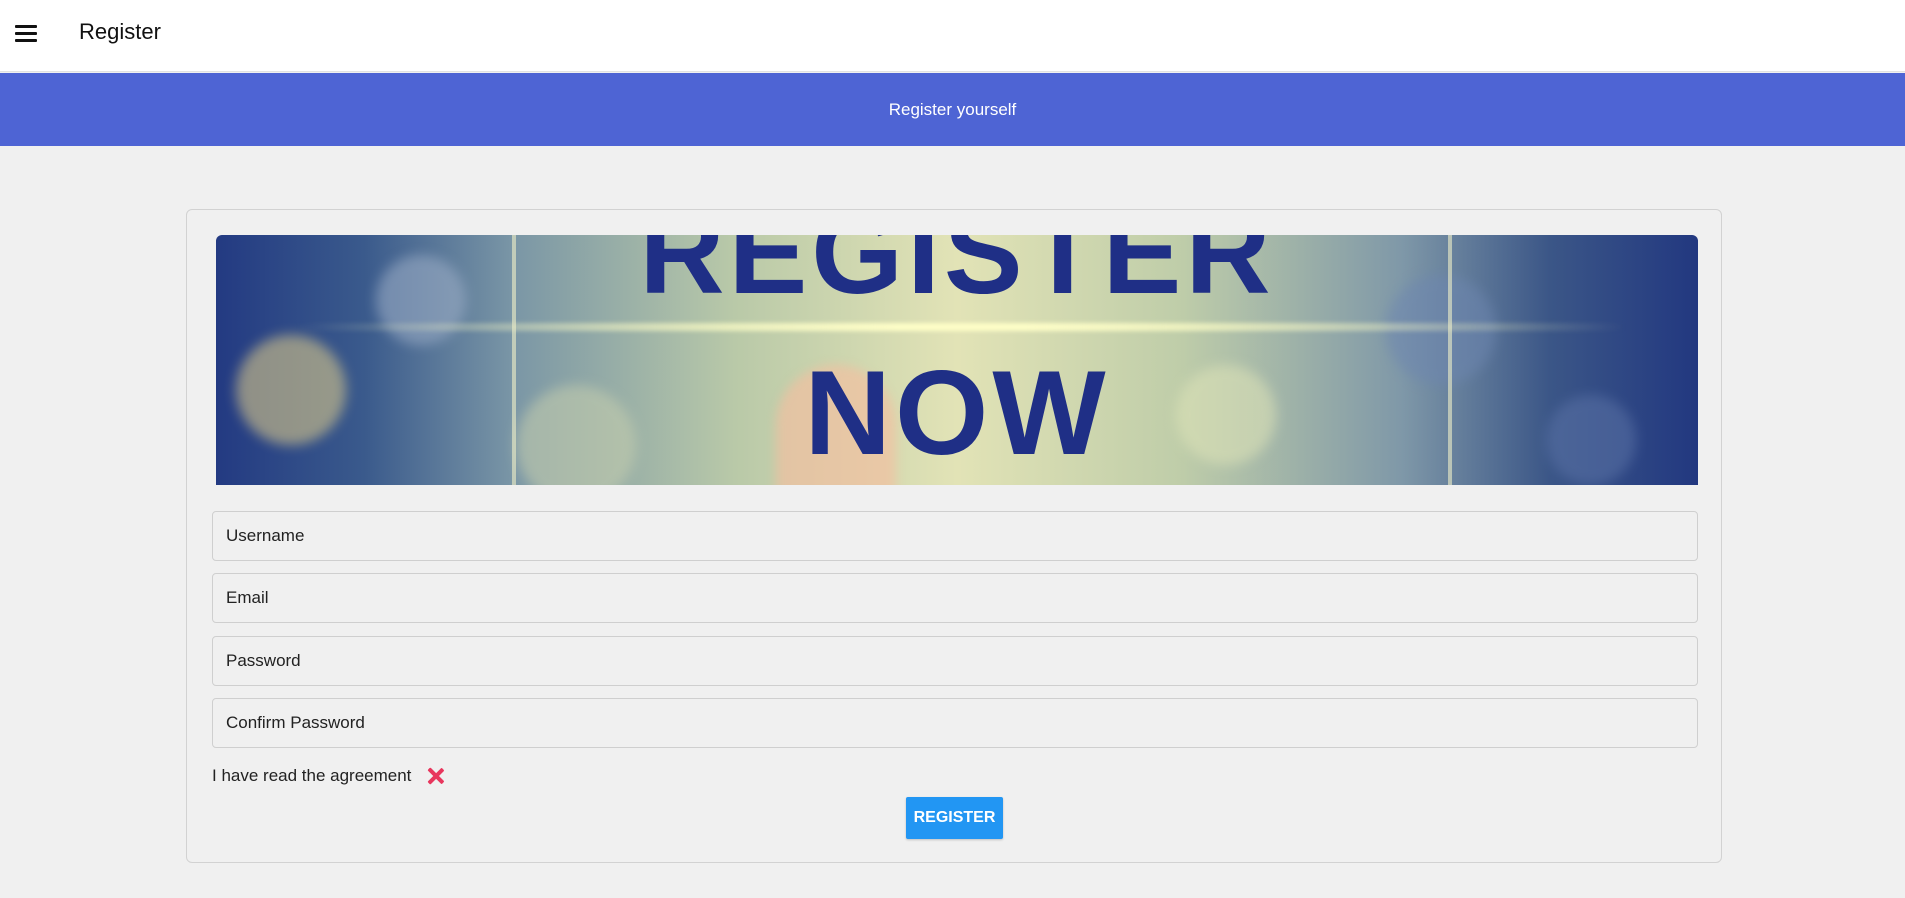 This screenshot has height=898, width=1905. Describe the element at coordinates (955, 723) in the screenshot. I see `confirm-password-field` at that location.